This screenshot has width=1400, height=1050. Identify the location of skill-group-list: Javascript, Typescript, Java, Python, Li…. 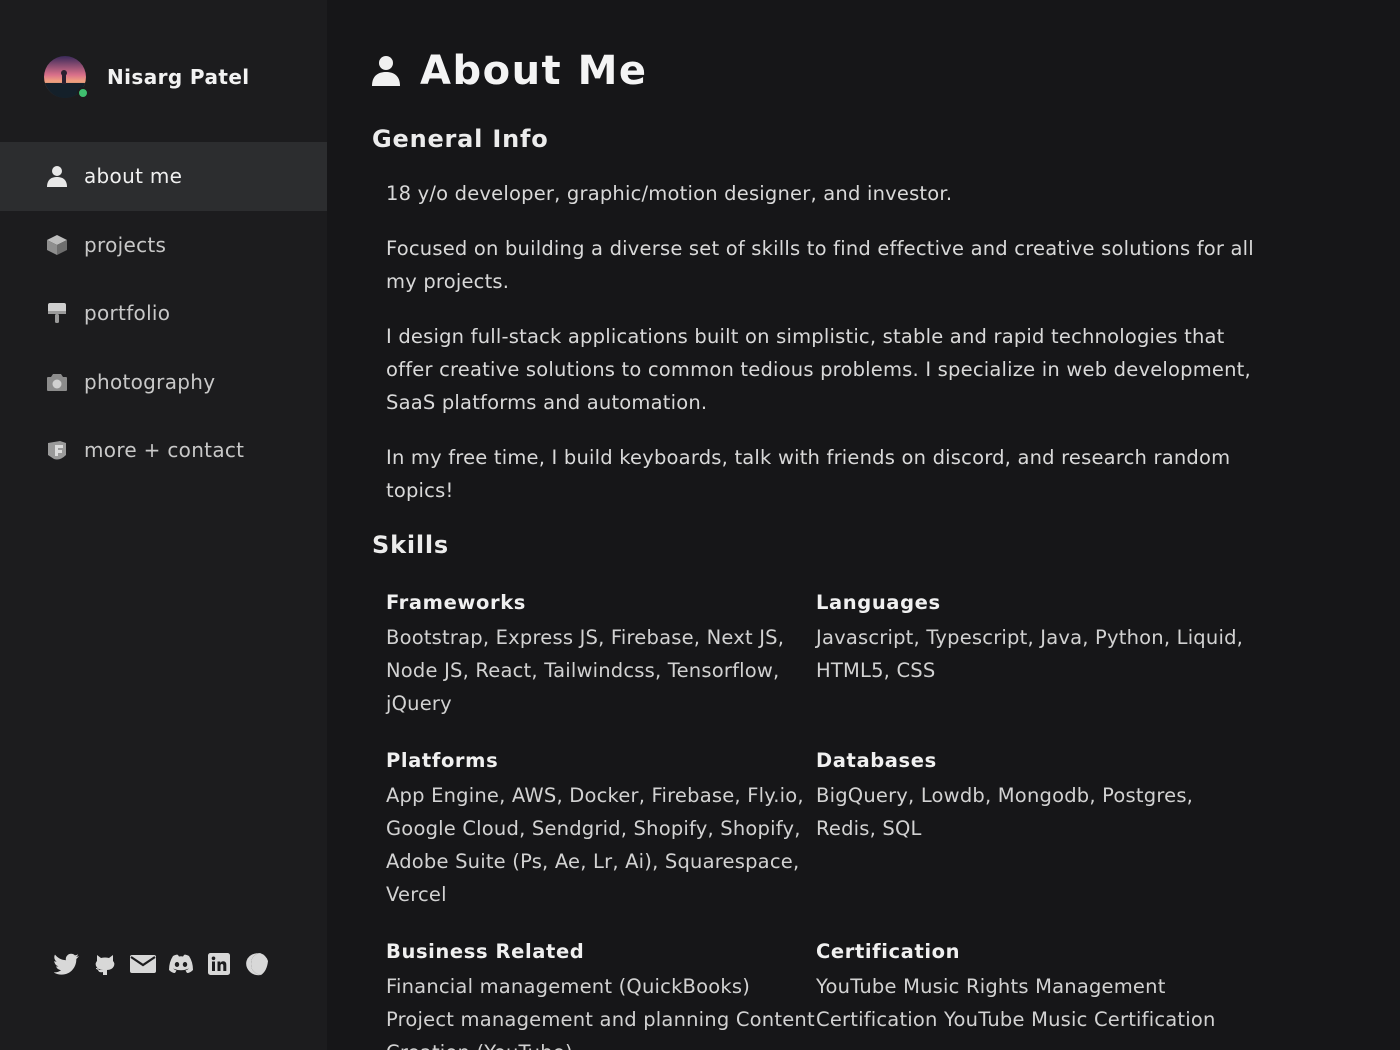
(1030, 654).